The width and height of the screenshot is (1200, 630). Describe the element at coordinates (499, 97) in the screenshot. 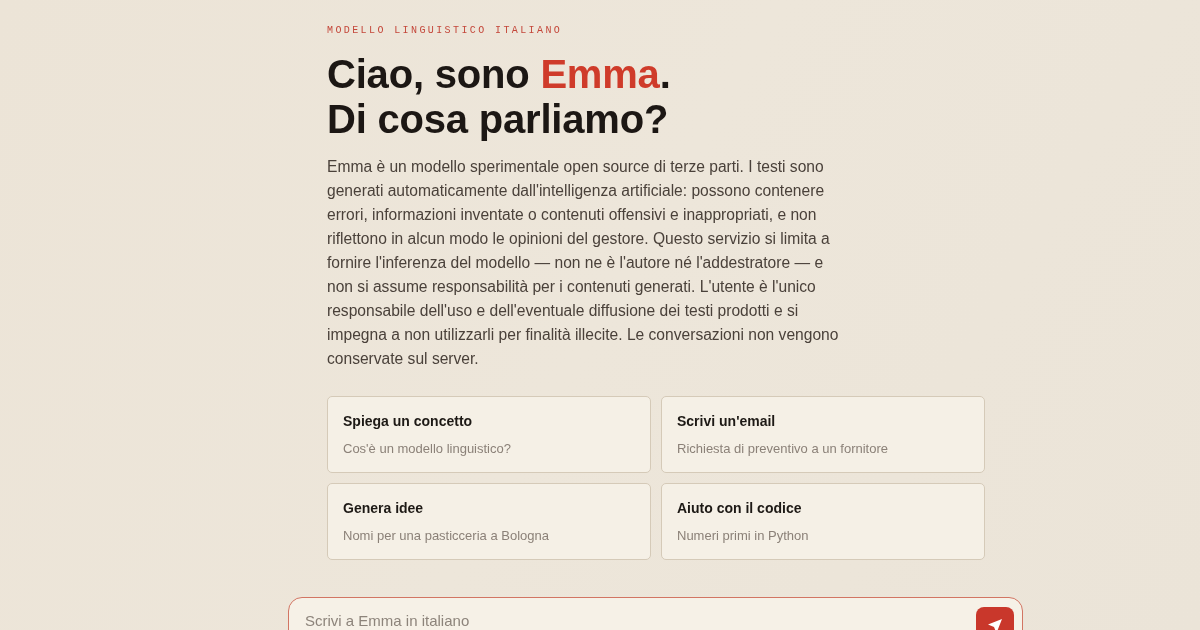

I see `heading: Ciao, sono Emma. Di cosa parliamo?` at that location.